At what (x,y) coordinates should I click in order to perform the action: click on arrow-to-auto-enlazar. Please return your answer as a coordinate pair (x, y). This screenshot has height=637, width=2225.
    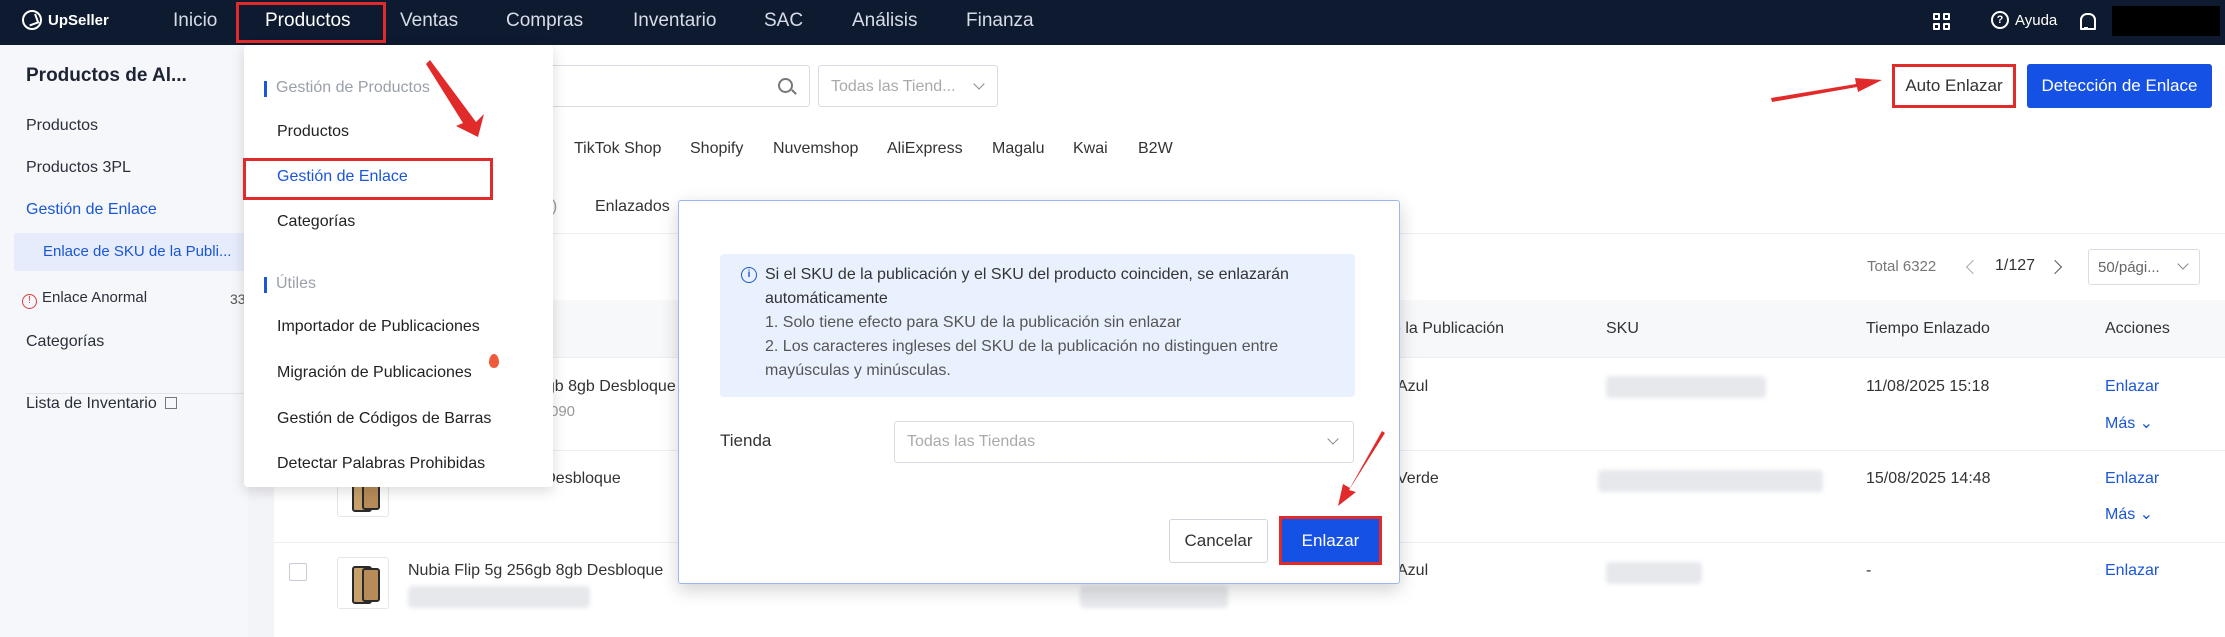
    Looking at the image, I should click on (1826, 90).